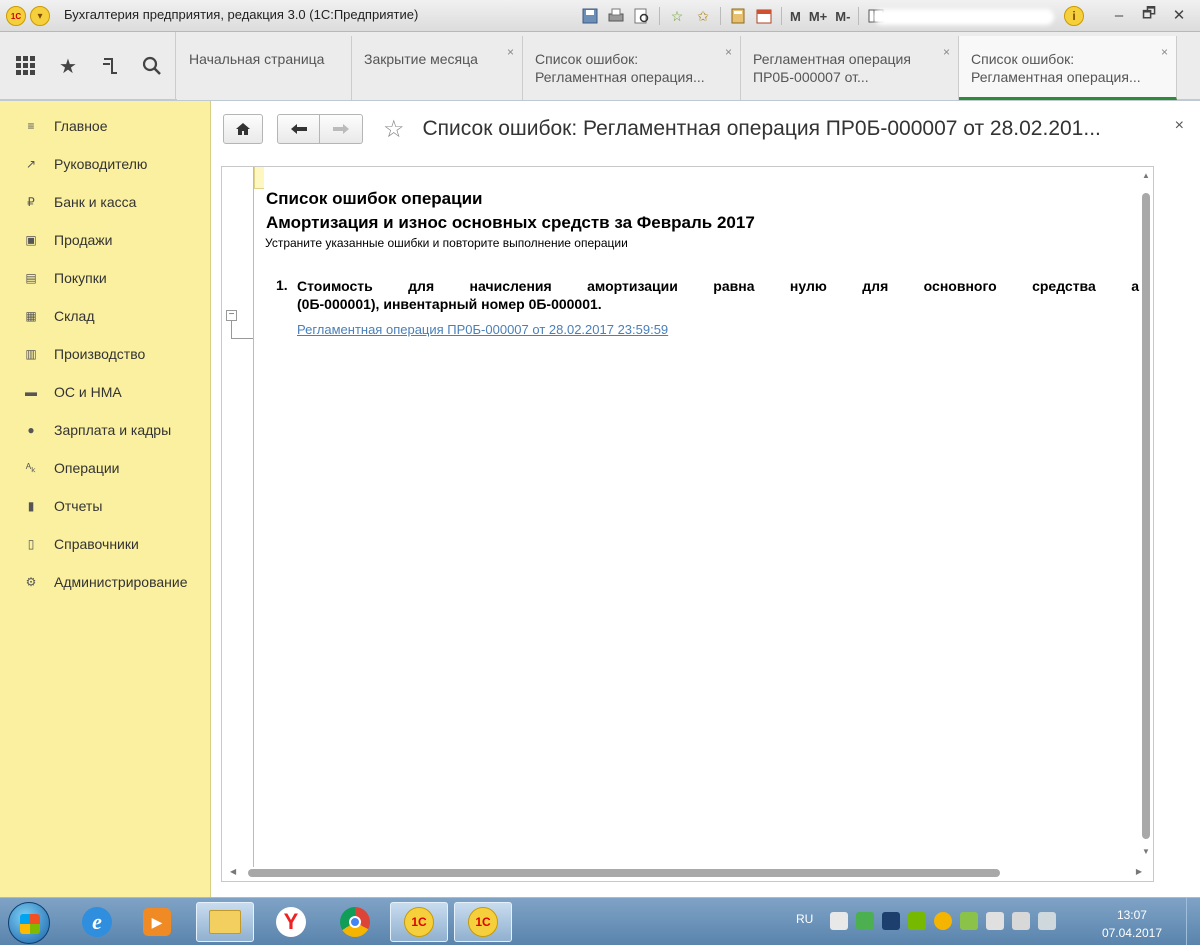 Image resolution: width=1200 pixels, height=945 pixels. Describe the element at coordinates (152, 66) in the screenshot. I see `search-icon` at that location.